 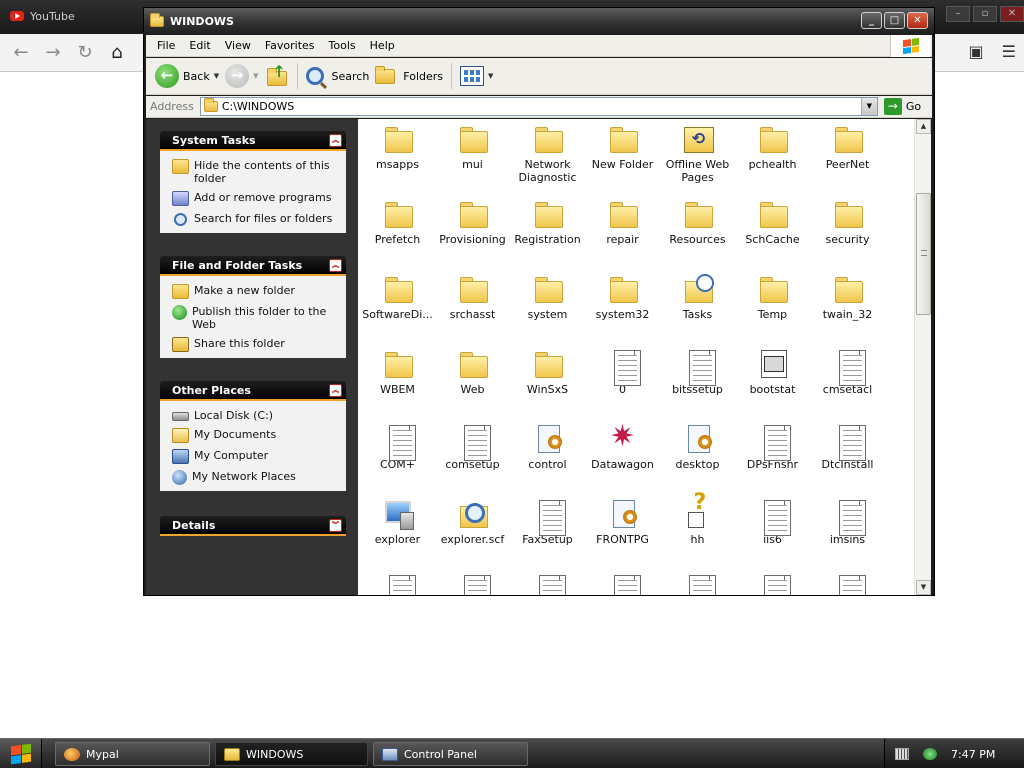 I want to click on place-local-disk: Local Disk (C:), so click(x=255, y=415).